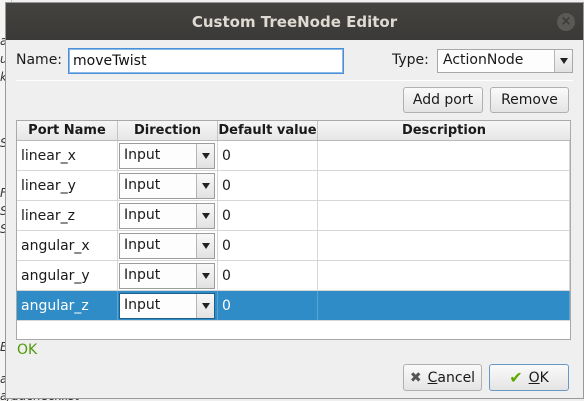 This screenshot has width=584, height=401. I want to click on cancel-button-label: Cancel, so click(451, 377).